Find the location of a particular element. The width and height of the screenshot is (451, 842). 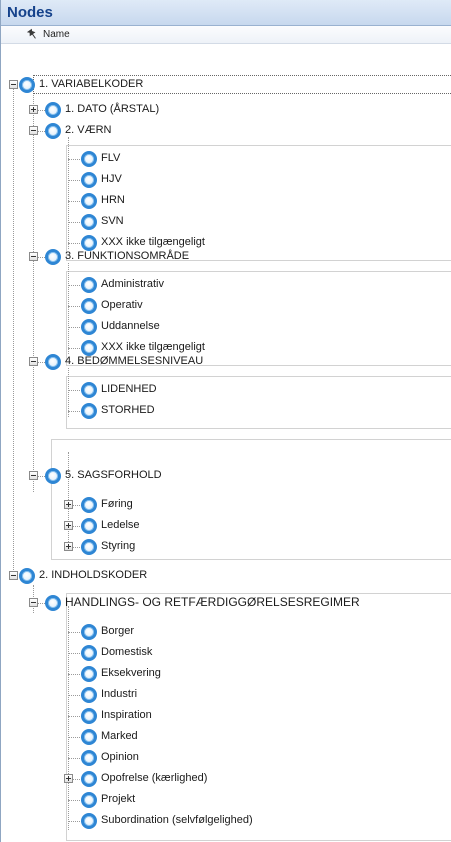

tree-leaf: Industri is located at coordinates (211, 695).